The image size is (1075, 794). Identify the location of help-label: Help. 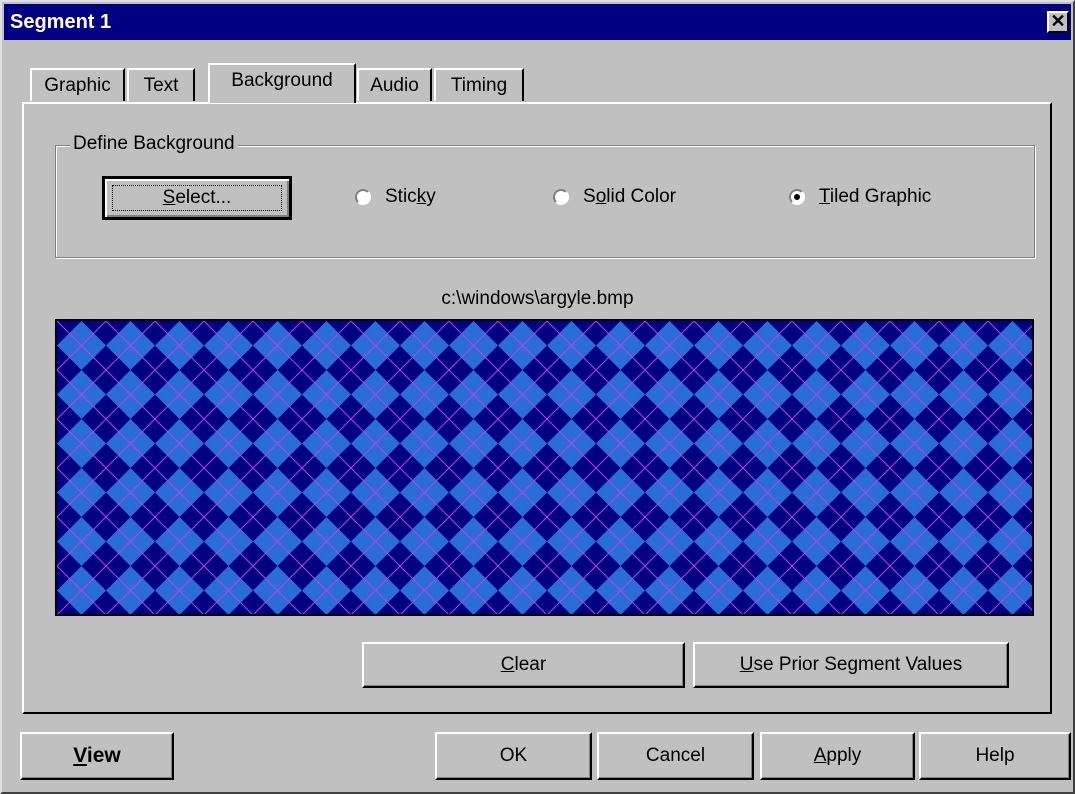
(995, 755).